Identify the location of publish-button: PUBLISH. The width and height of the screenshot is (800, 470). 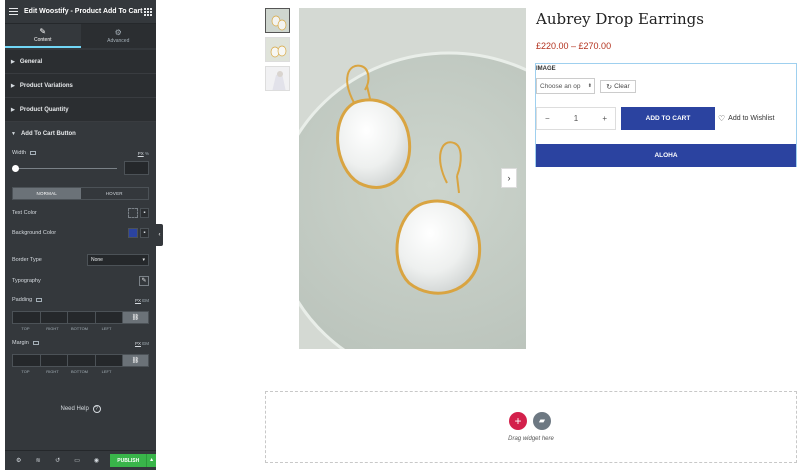
(128, 460).